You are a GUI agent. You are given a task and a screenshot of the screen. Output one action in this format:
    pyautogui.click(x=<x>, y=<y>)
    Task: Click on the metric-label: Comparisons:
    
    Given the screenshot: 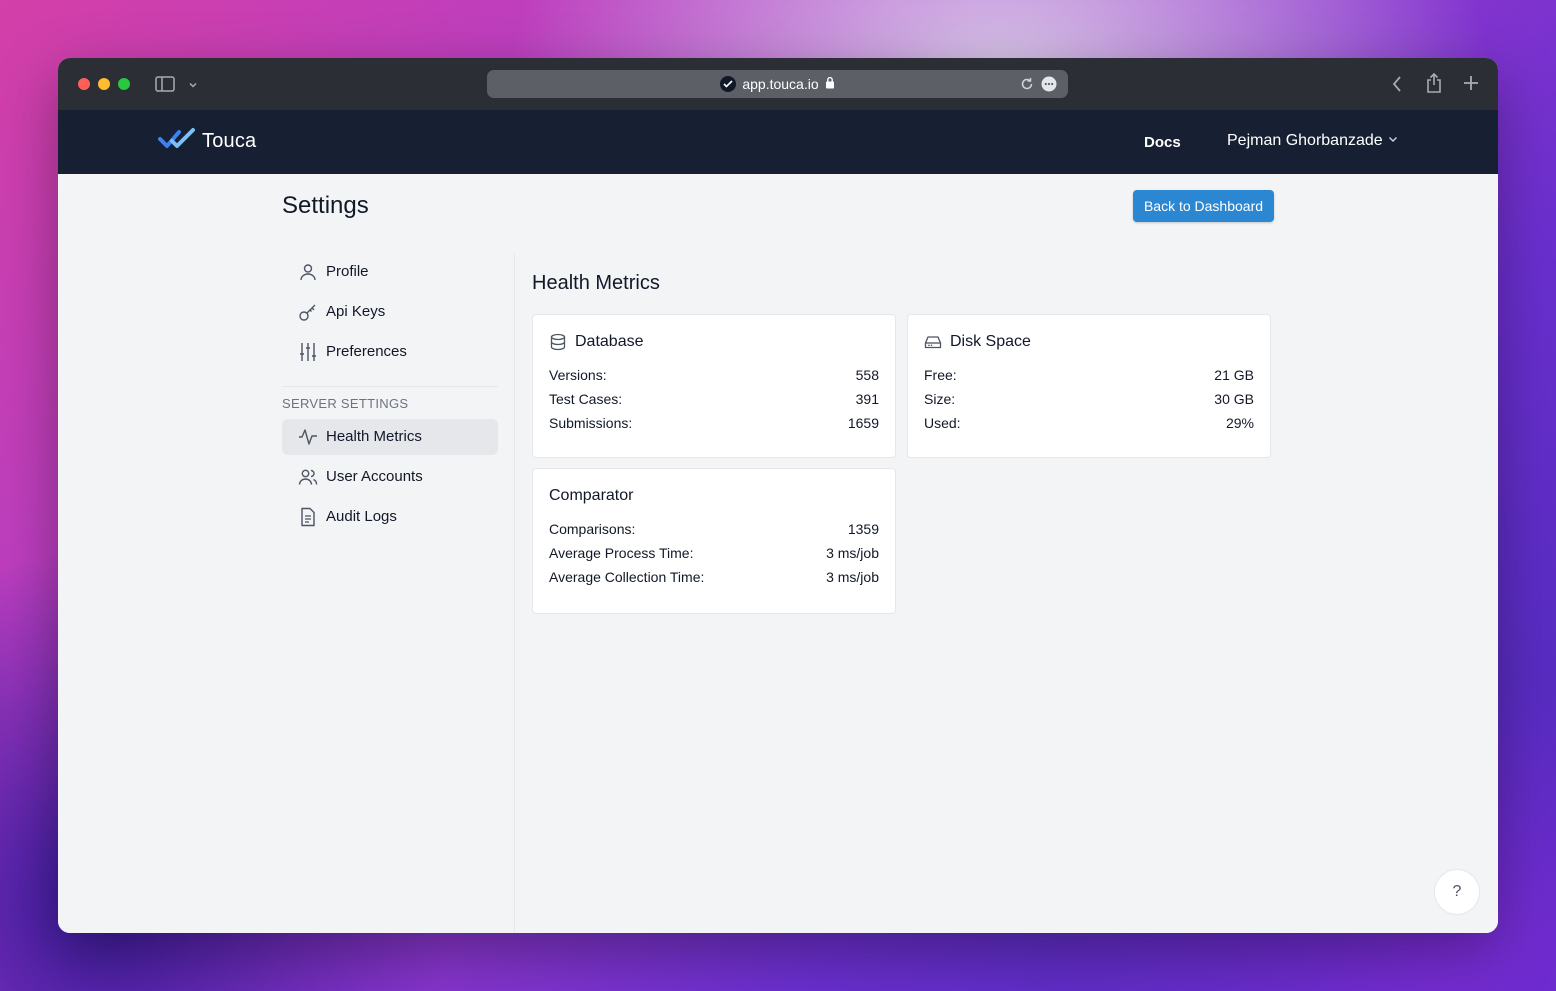 What is the action you would take?
    pyautogui.click(x=592, y=529)
    